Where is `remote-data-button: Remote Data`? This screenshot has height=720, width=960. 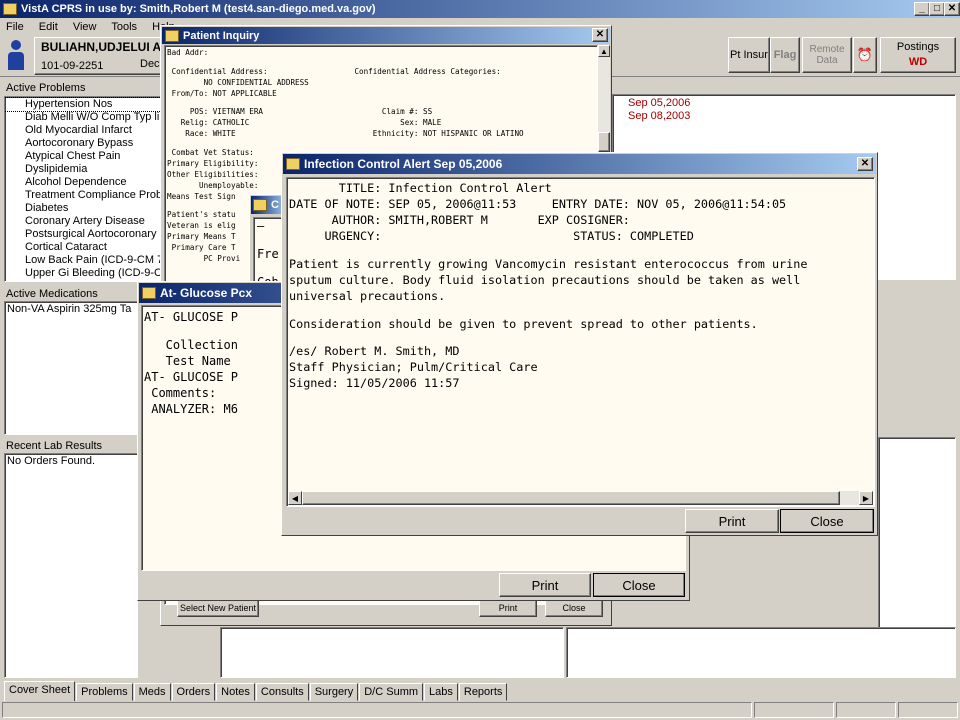
remote-data-button: Remote Data is located at coordinates (827, 55).